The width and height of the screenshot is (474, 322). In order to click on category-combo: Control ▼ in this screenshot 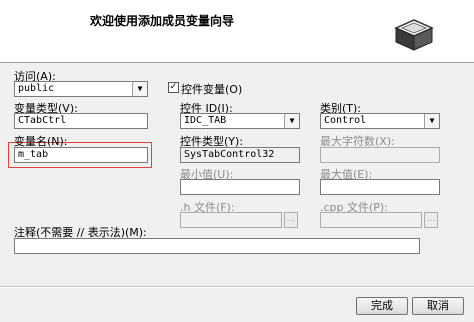, I will do `click(380, 121)`.